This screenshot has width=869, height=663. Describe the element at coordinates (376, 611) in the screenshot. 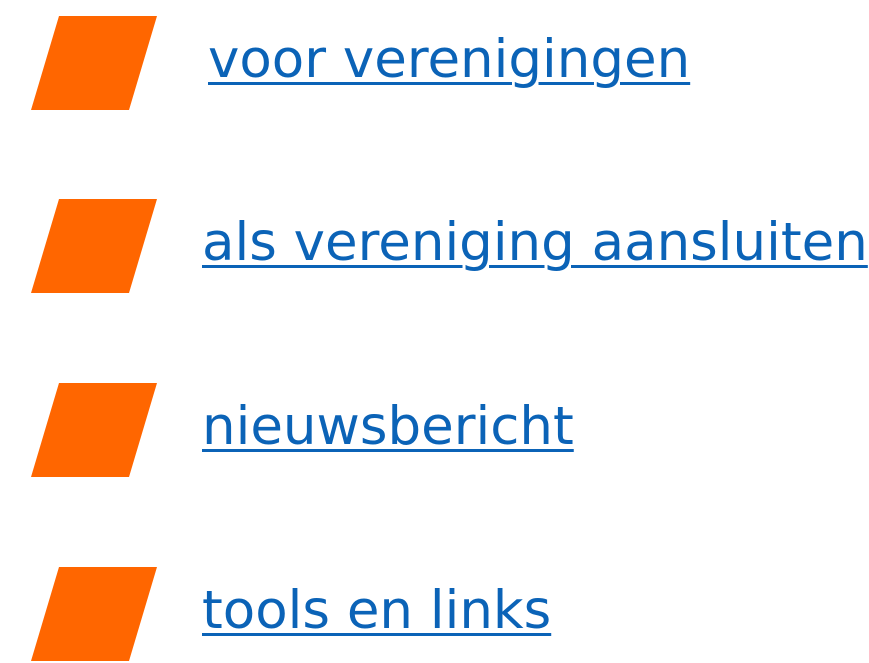

I see `link-tools-en-links: tools en links` at that location.